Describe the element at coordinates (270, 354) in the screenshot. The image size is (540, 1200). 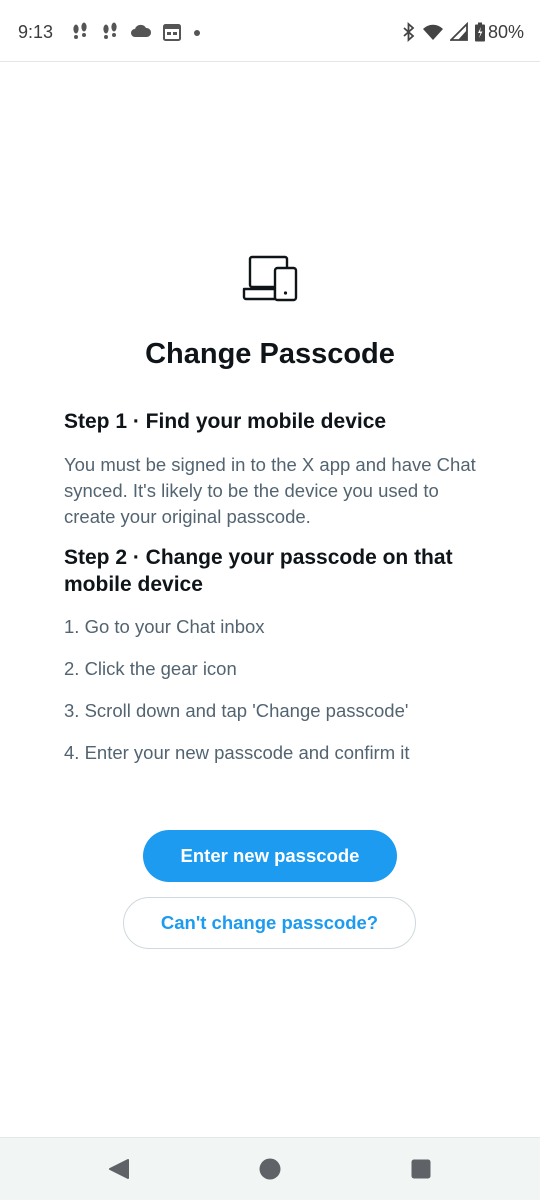
I see `page-title: Change Passcode` at that location.